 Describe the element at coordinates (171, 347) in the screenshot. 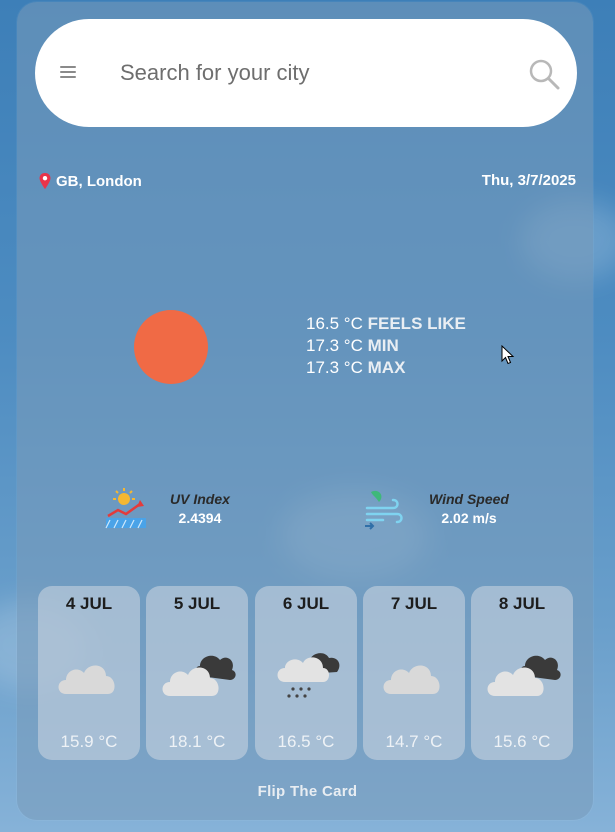

I see `sun-icon` at that location.